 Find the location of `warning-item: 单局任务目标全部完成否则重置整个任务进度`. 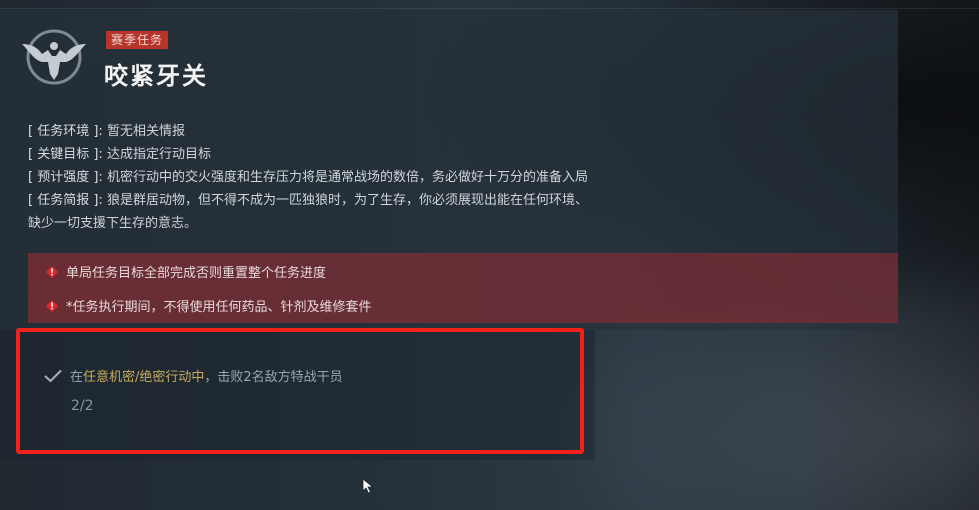

warning-item: 单局任务目标全部完成否则重置整个任务进度 is located at coordinates (186, 271).